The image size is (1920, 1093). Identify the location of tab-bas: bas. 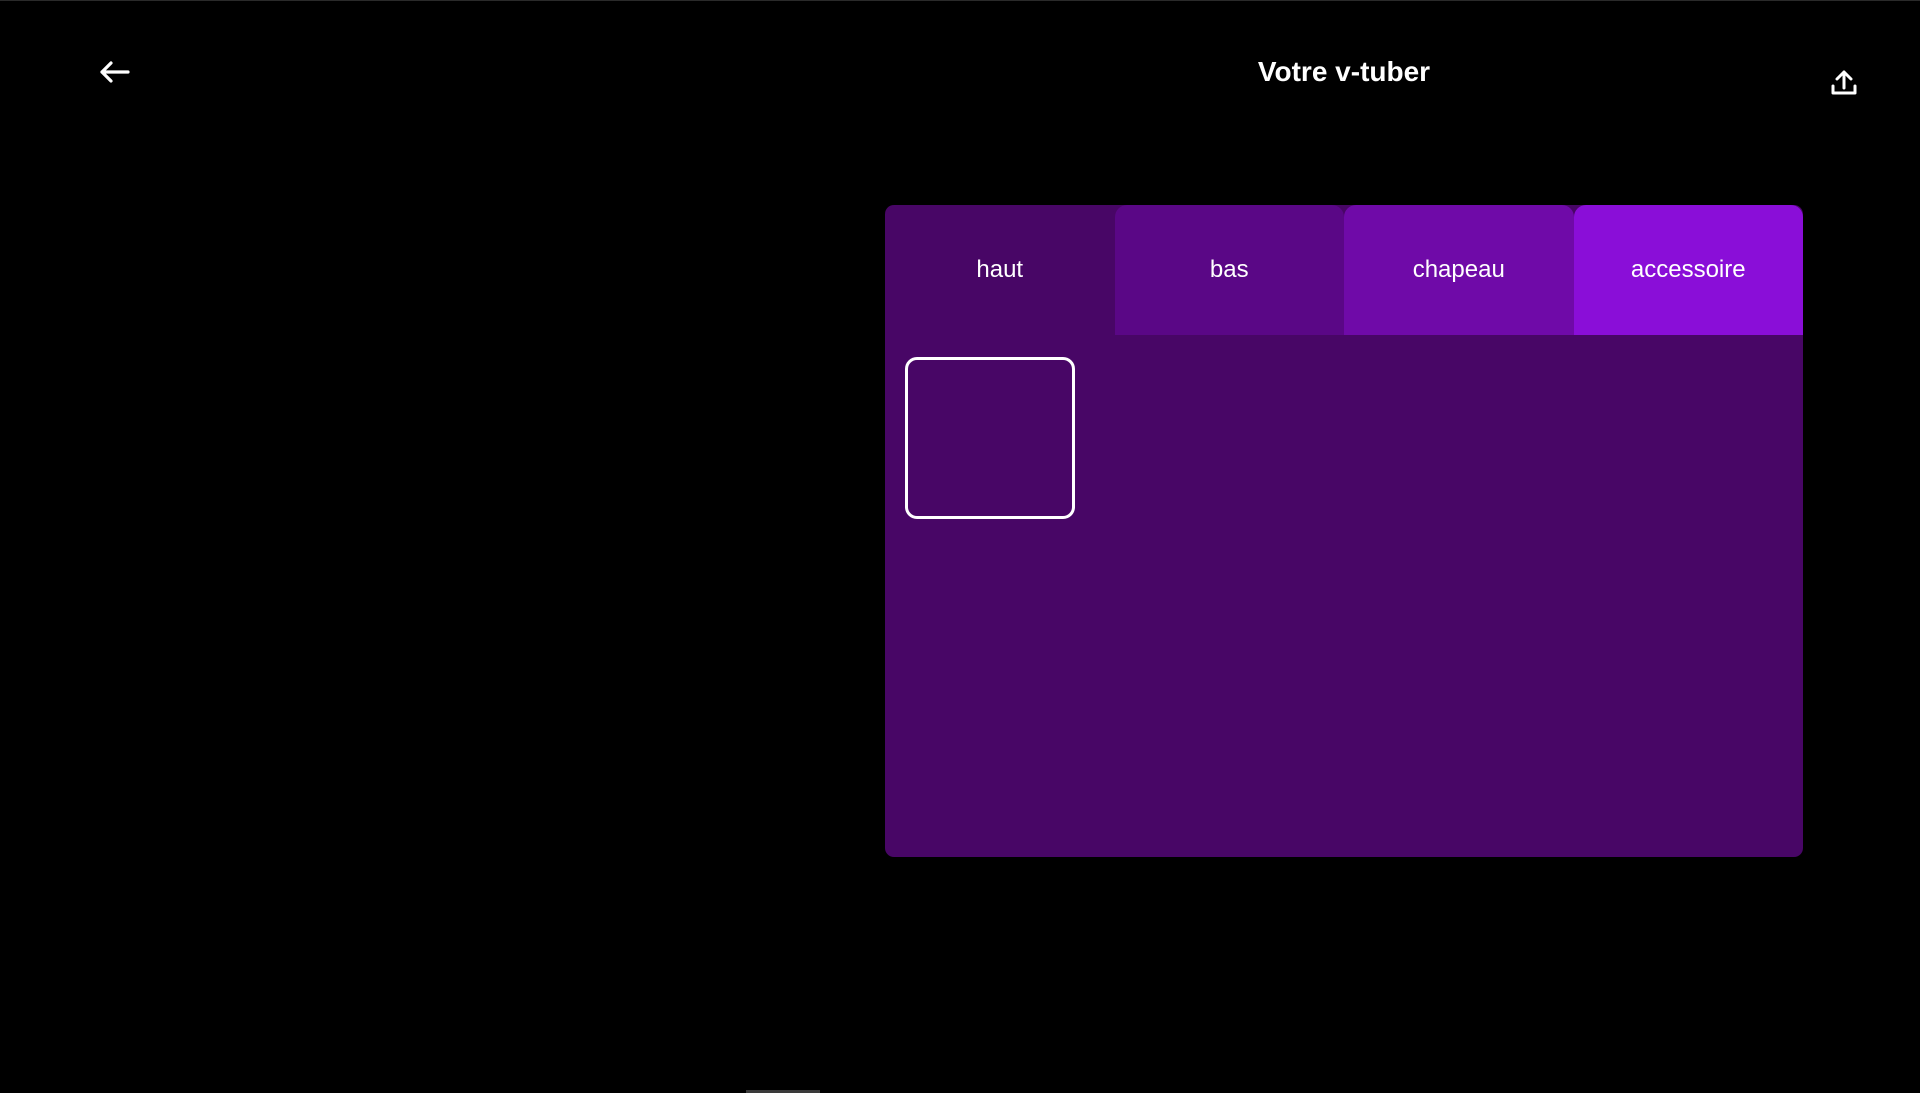
(1229, 270).